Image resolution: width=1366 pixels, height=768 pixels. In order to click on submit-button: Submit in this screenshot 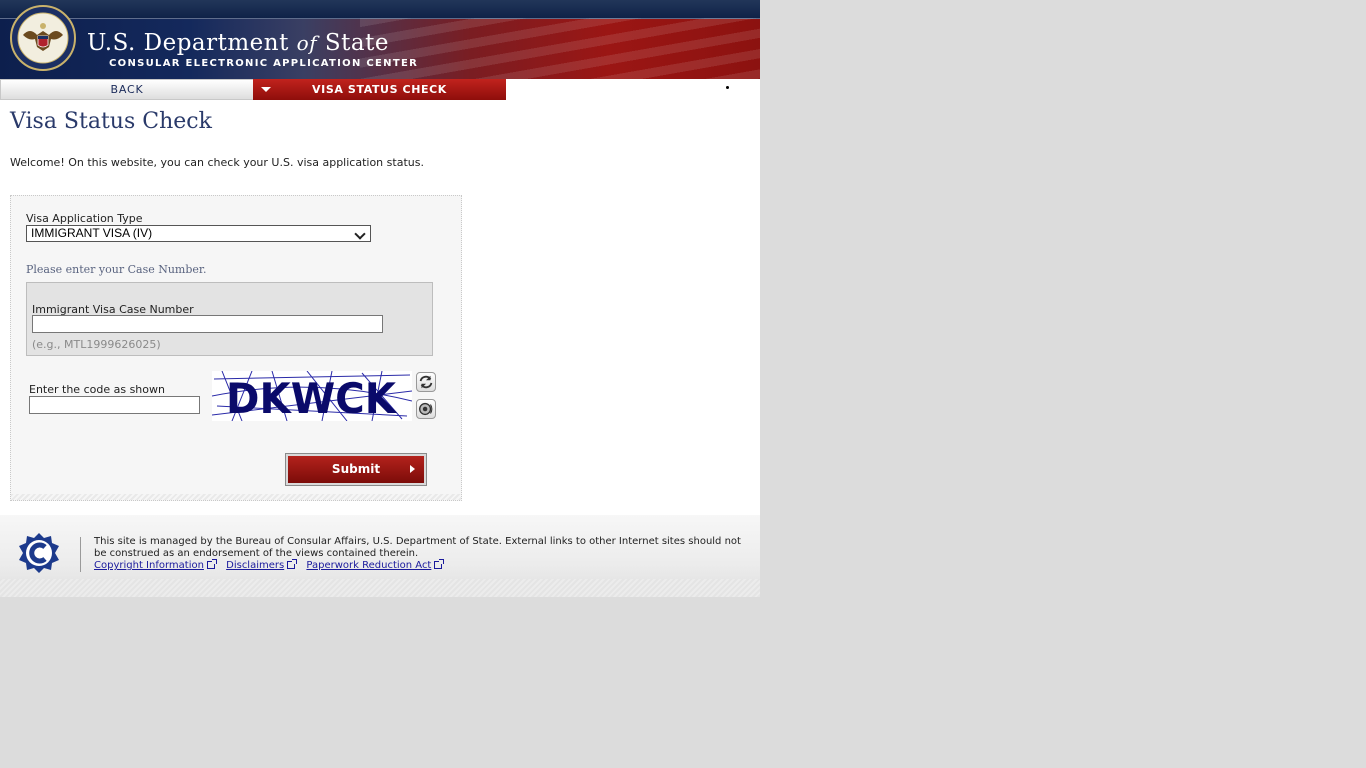, I will do `click(356, 469)`.